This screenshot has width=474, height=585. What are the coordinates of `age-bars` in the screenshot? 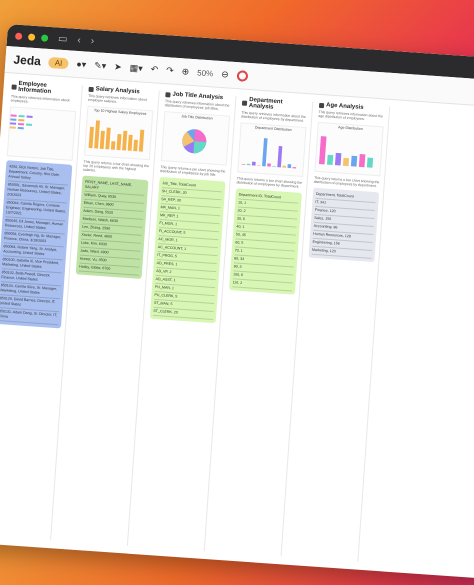 It's located at (346, 152).